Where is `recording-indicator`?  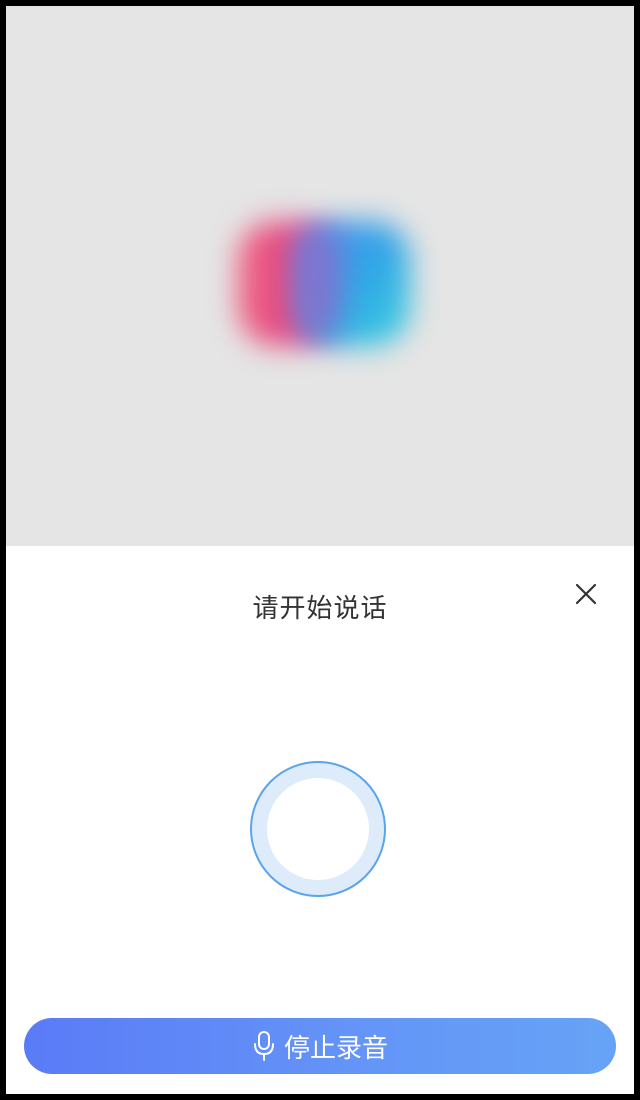 recording-indicator is located at coordinates (318, 829).